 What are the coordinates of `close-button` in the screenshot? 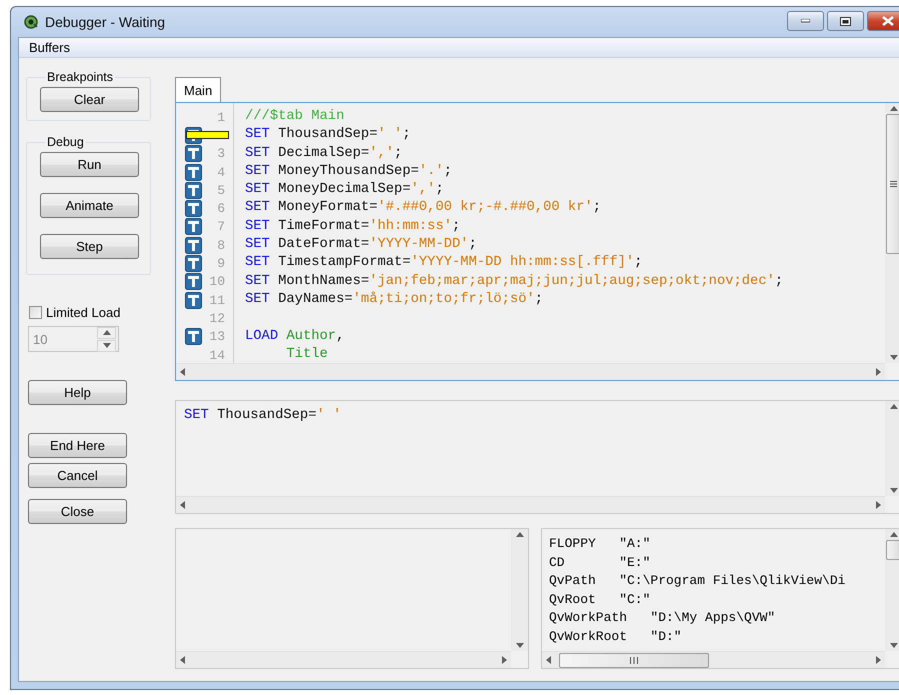 It's located at (883, 21).